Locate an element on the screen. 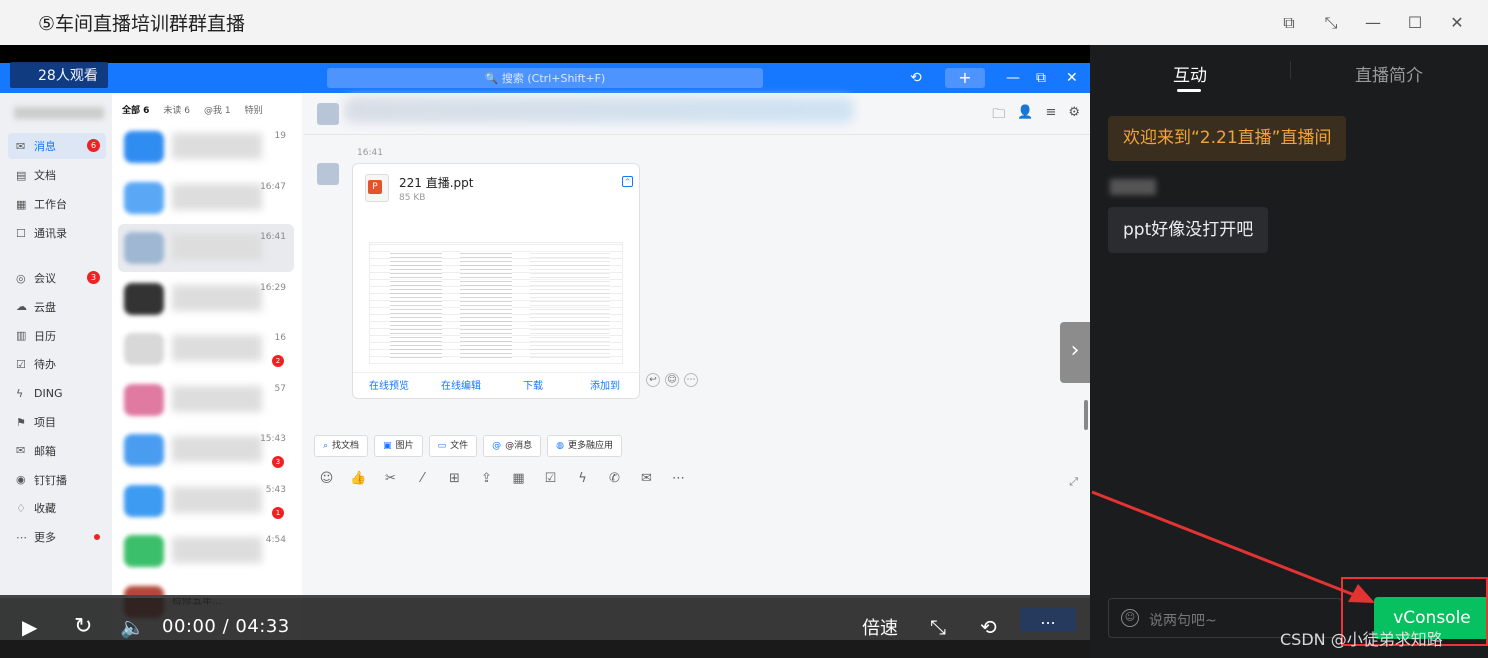 The width and height of the screenshot is (1488, 658). minimize-icon: — is located at coordinates (1373, 22).